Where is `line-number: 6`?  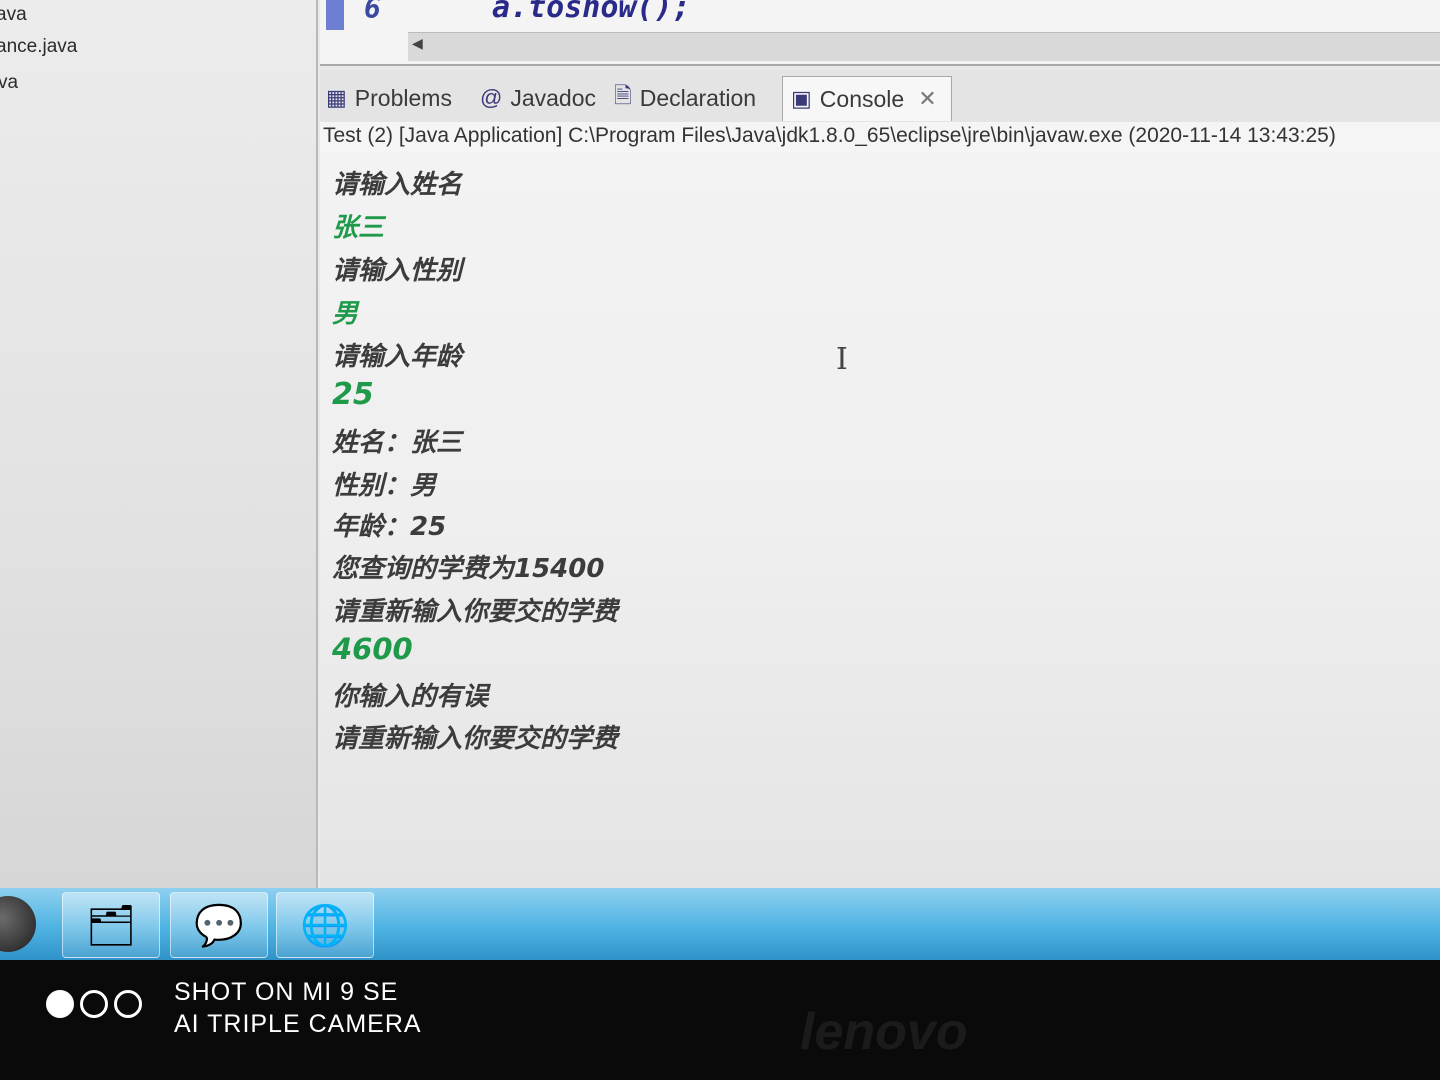 line-number: 6 is located at coordinates (372, 12).